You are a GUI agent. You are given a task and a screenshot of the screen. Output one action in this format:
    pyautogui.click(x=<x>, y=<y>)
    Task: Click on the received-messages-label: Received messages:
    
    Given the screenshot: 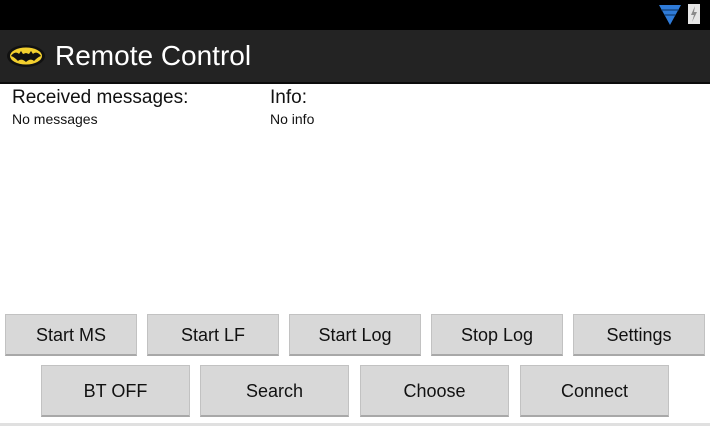 What is the action you would take?
    pyautogui.click(x=100, y=97)
    